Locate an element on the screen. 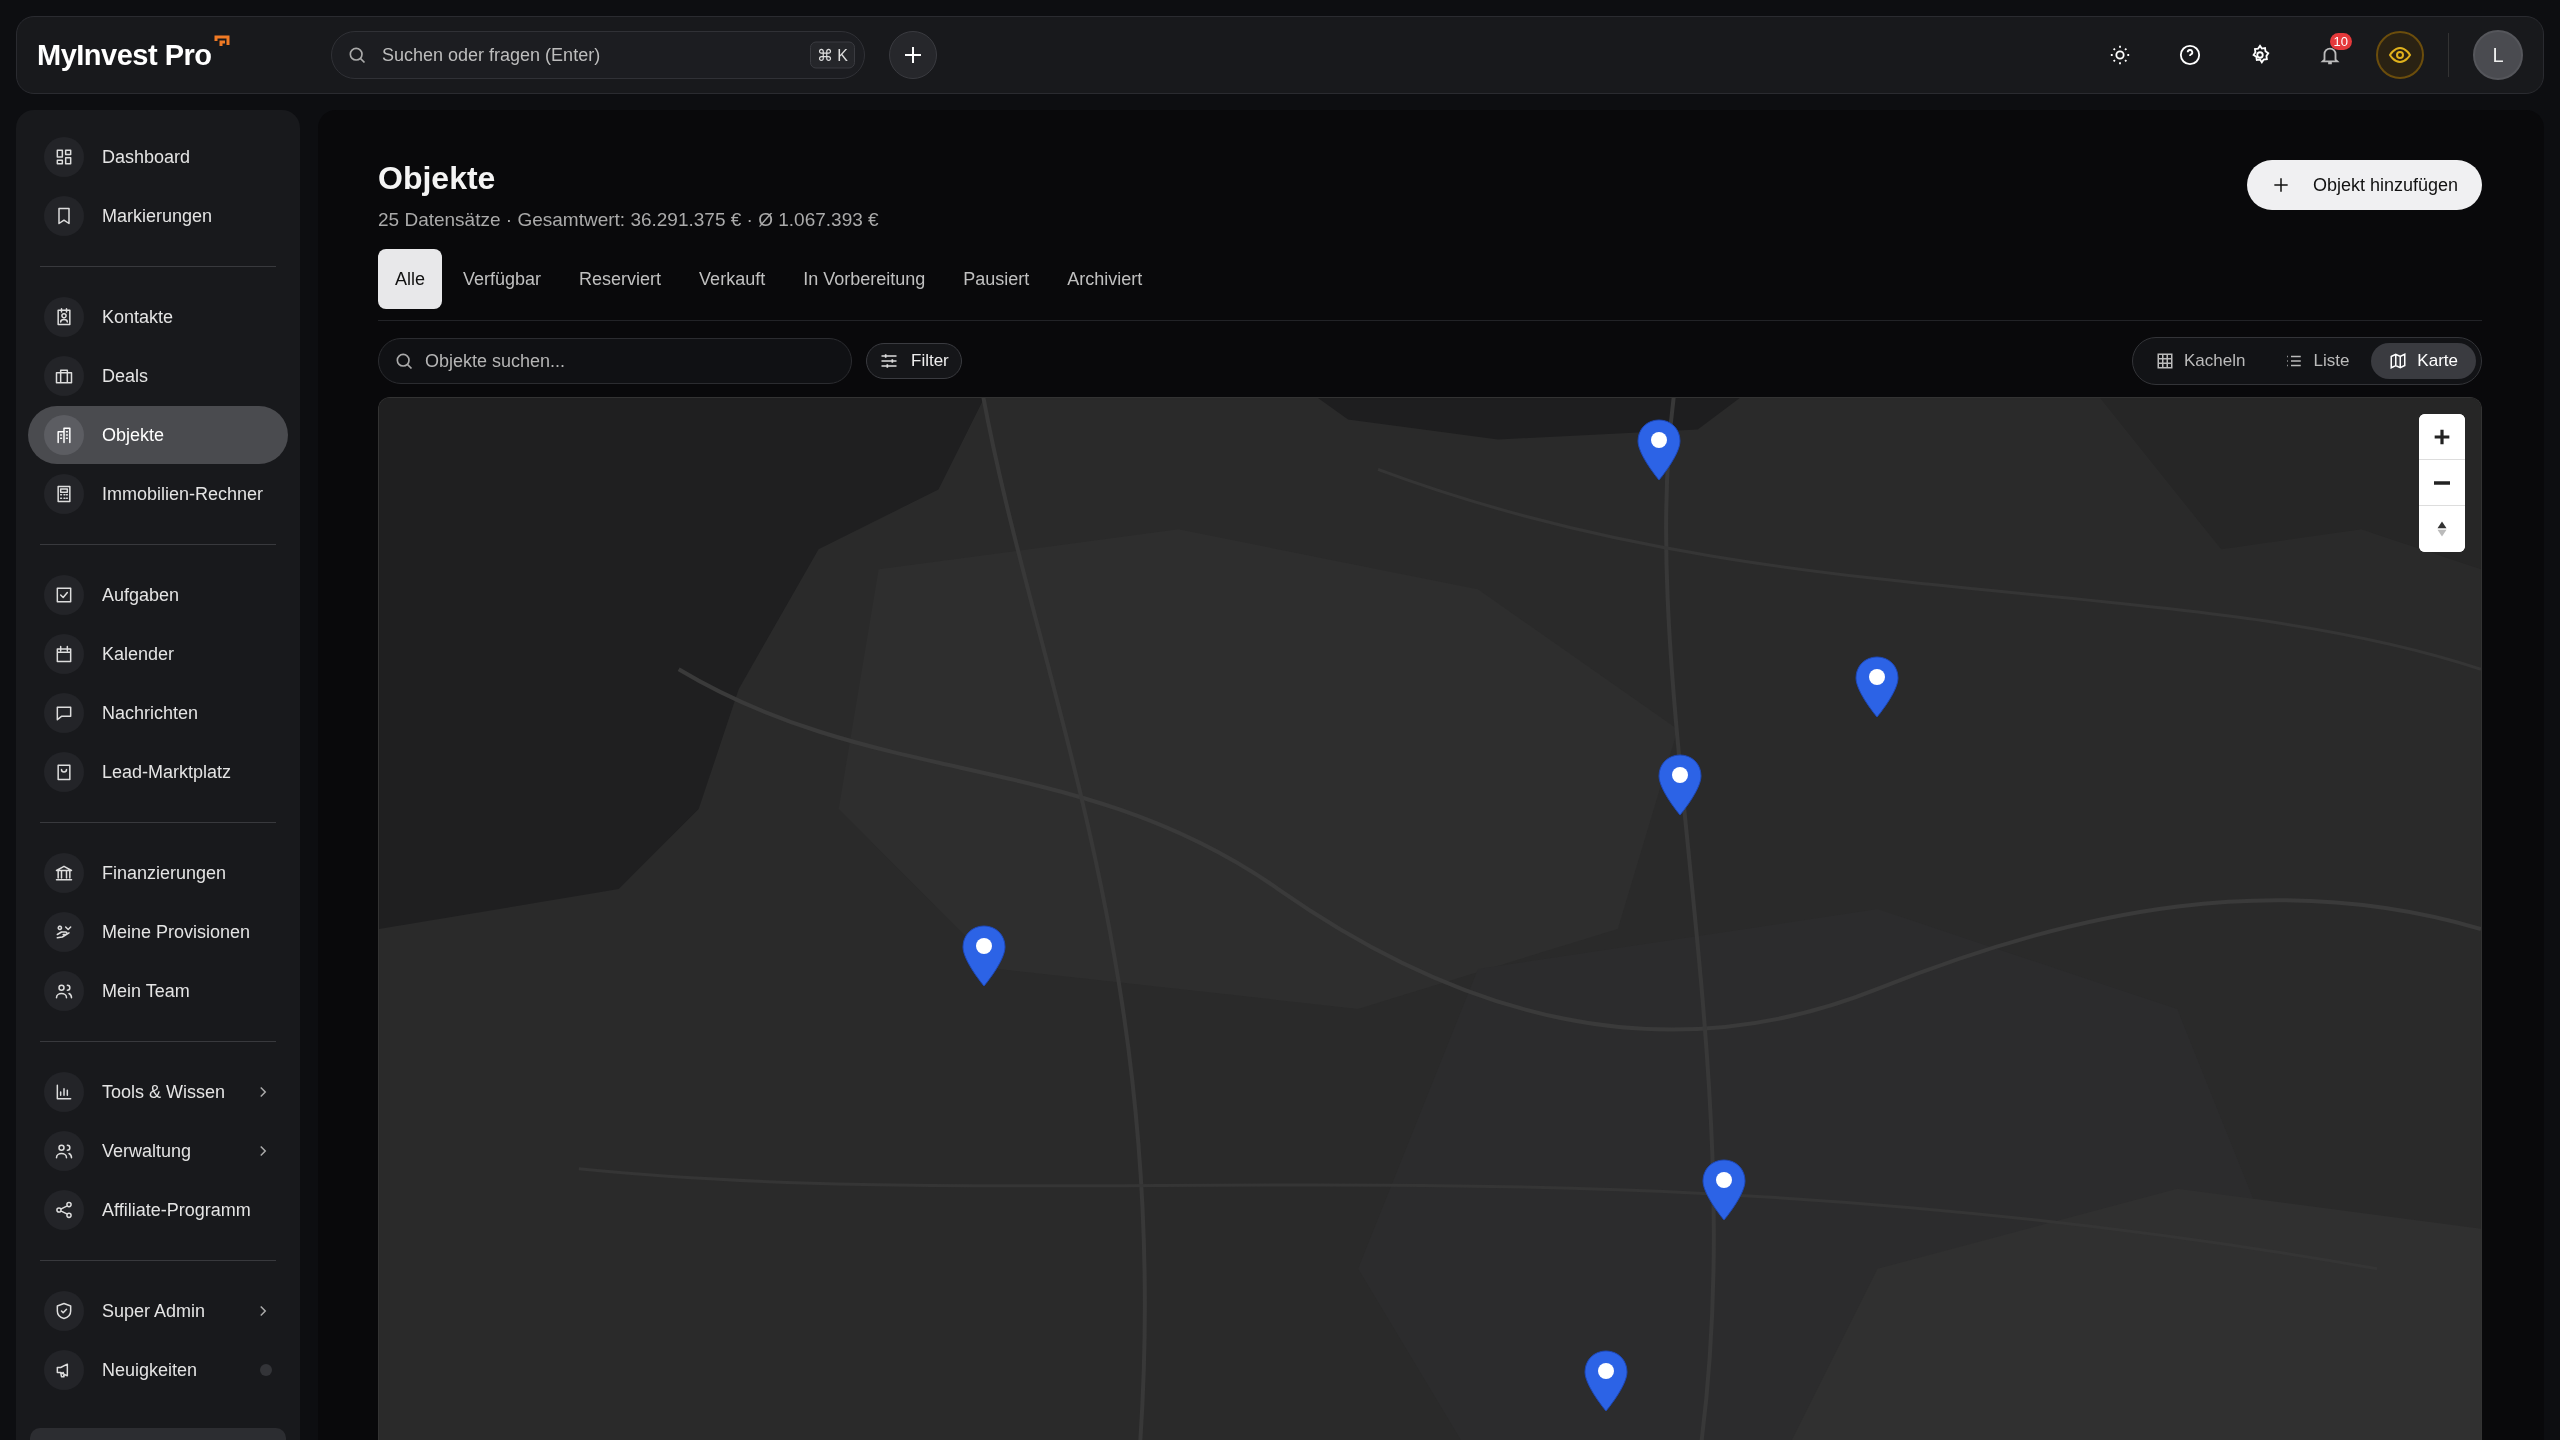 The image size is (2560, 1440). briefcase-icon is located at coordinates (64, 376).